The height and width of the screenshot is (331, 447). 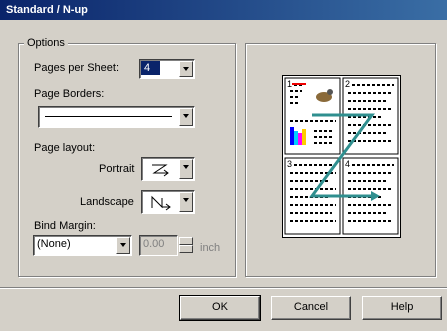 I want to click on preview-page-number-1: 1, so click(x=289, y=84).